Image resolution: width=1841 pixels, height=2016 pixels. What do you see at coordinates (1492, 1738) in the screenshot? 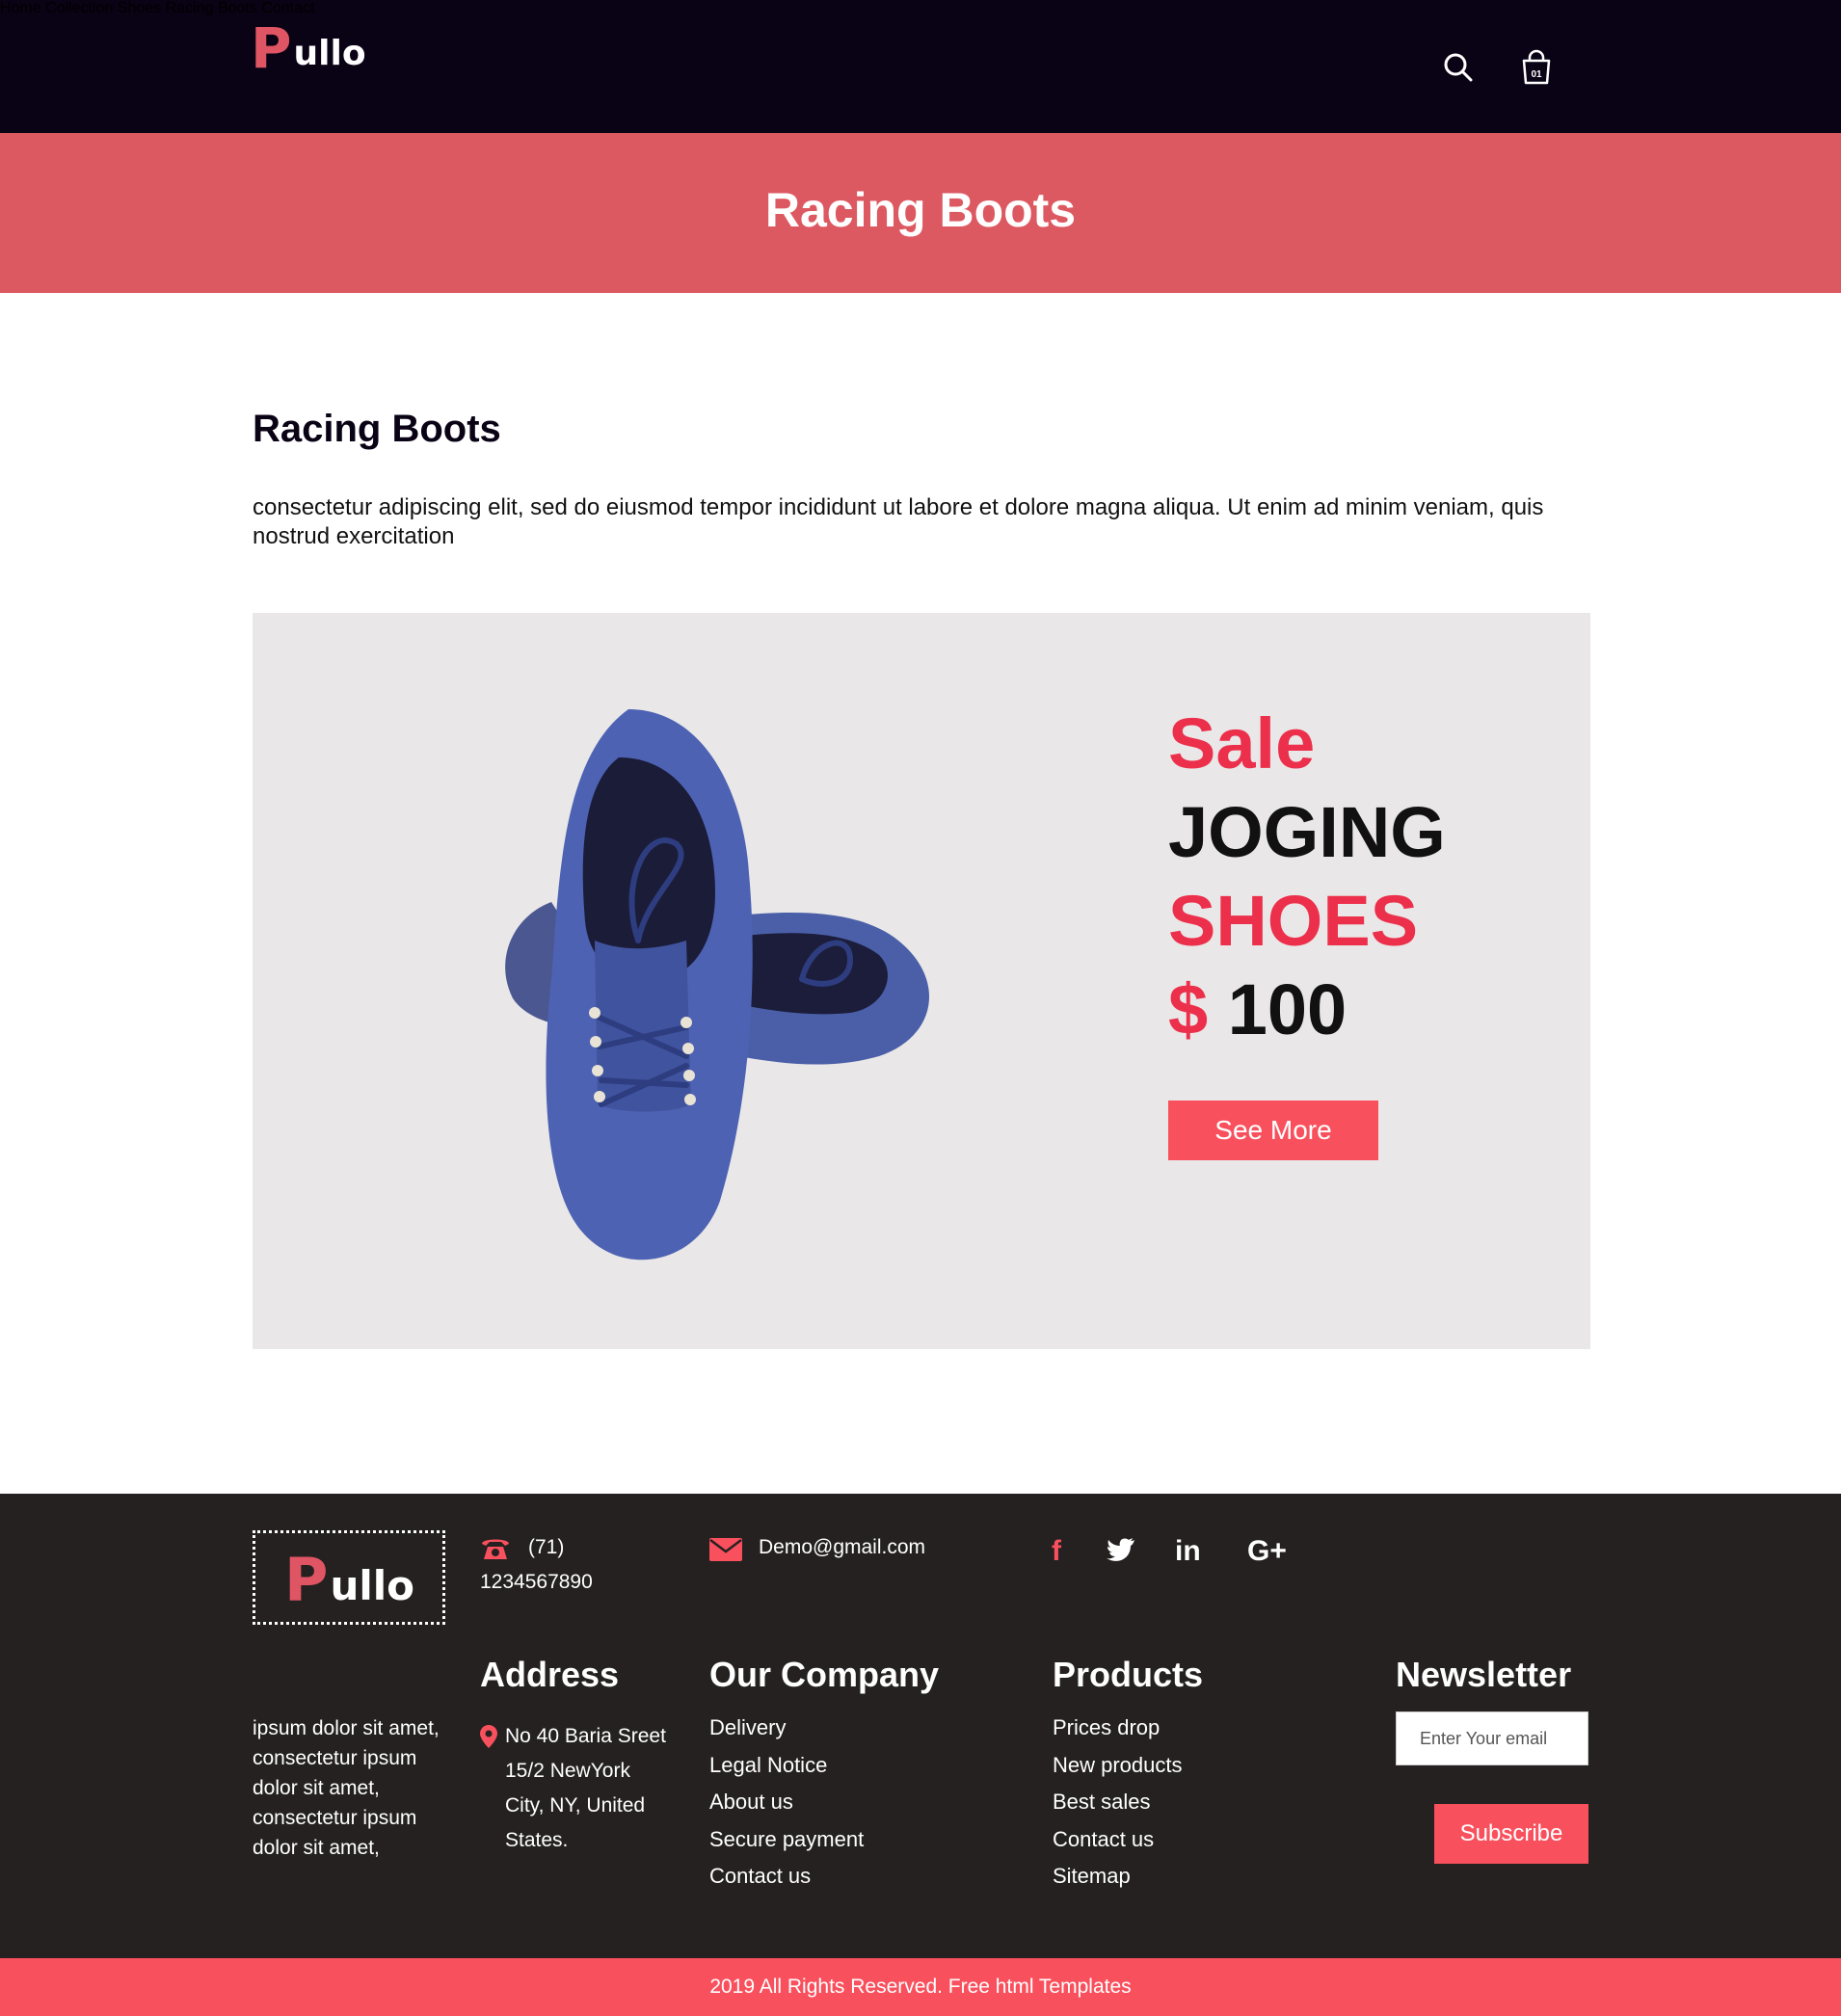
I see `newsletter-email-input` at bounding box center [1492, 1738].